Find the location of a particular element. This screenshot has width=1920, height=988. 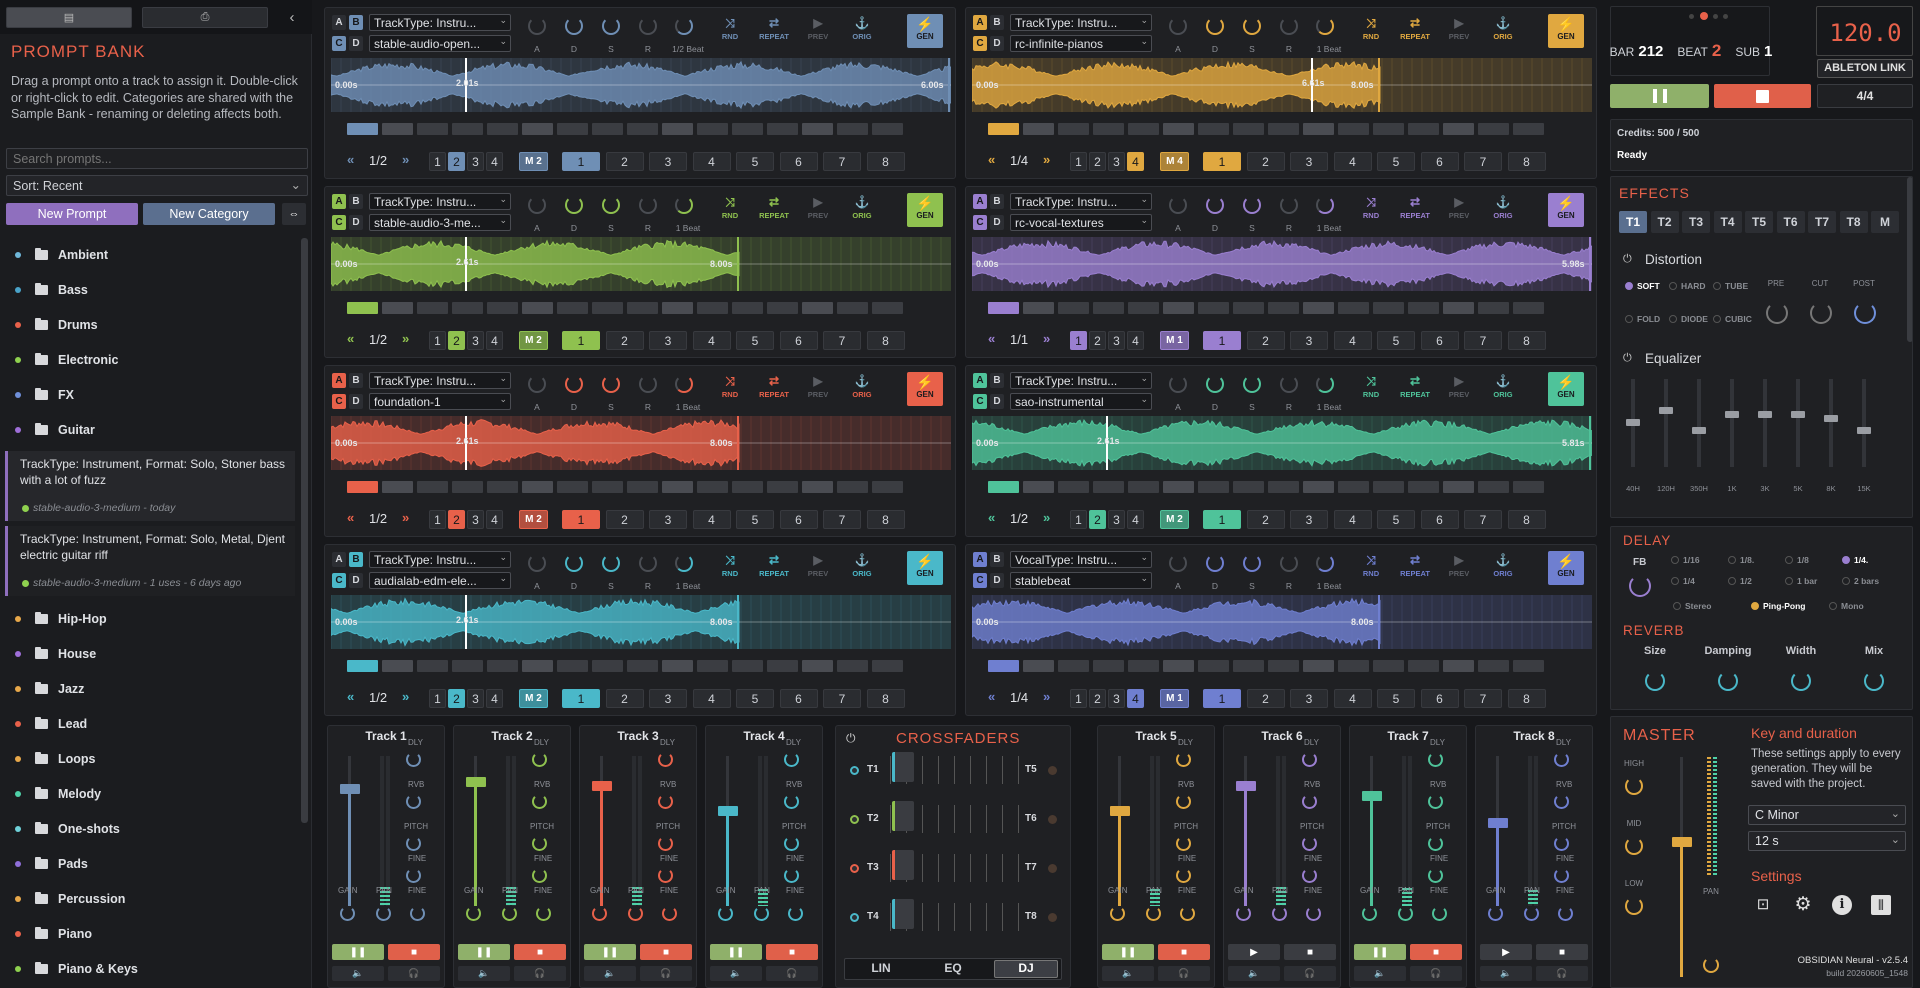

slot-button: 3 is located at coordinates (1309, 340).